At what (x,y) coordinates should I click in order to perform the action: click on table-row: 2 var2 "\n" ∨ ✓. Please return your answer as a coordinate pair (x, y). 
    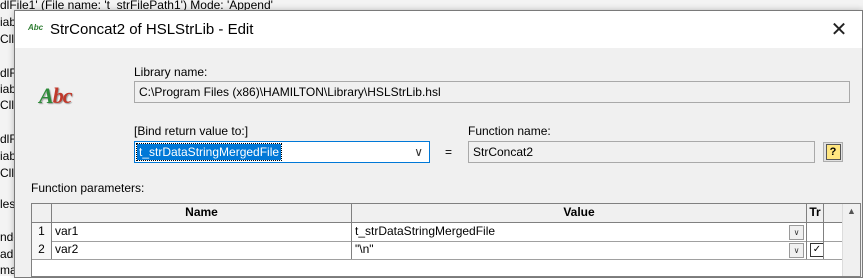
    Looking at the image, I should click on (438, 250).